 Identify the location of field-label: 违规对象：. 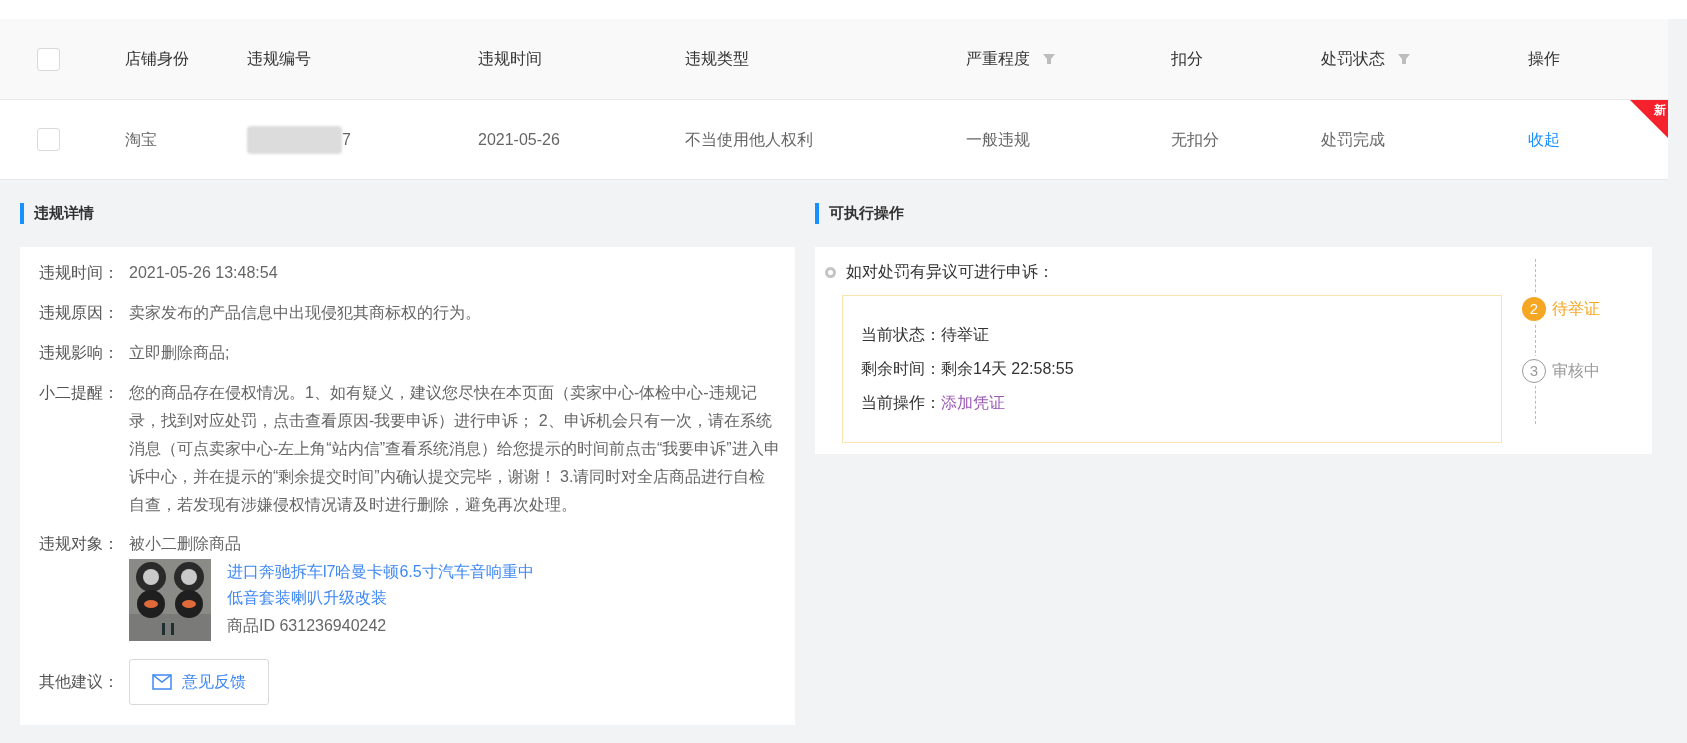
(79, 544).